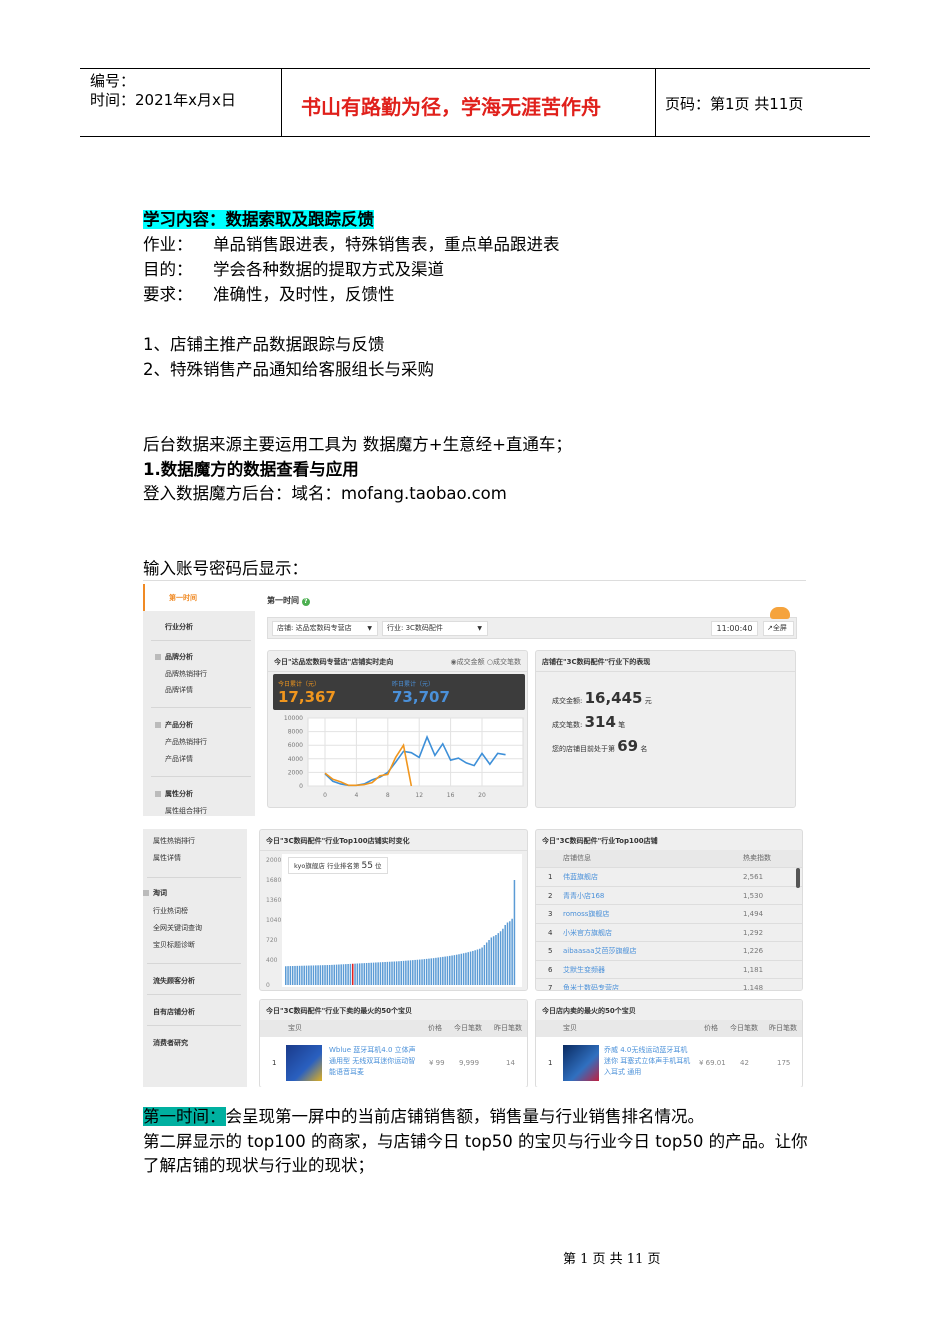  I want to click on x-tick-label: 20, so click(482, 795).